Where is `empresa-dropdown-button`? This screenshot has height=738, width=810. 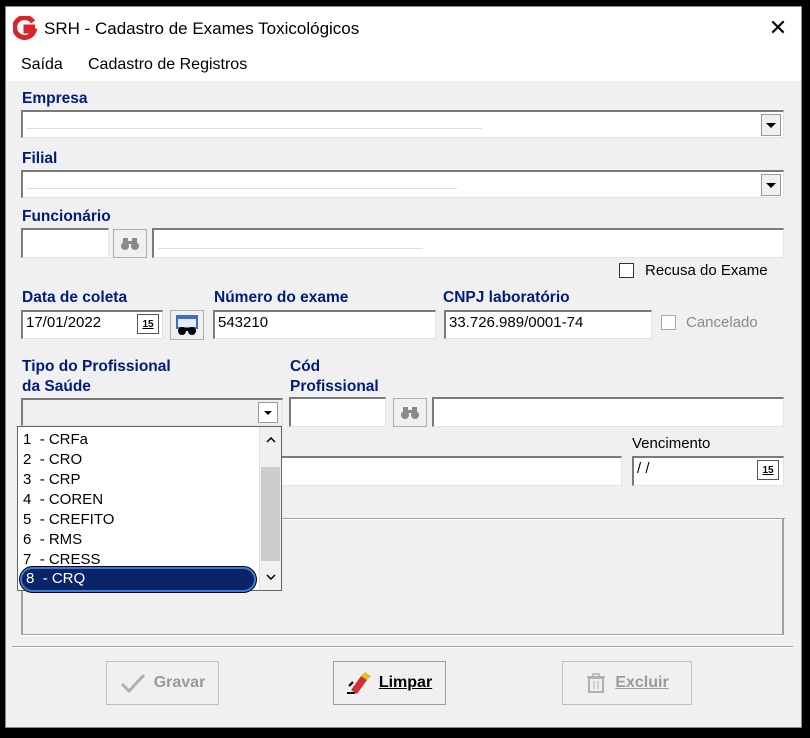 empresa-dropdown-button is located at coordinates (771, 125).